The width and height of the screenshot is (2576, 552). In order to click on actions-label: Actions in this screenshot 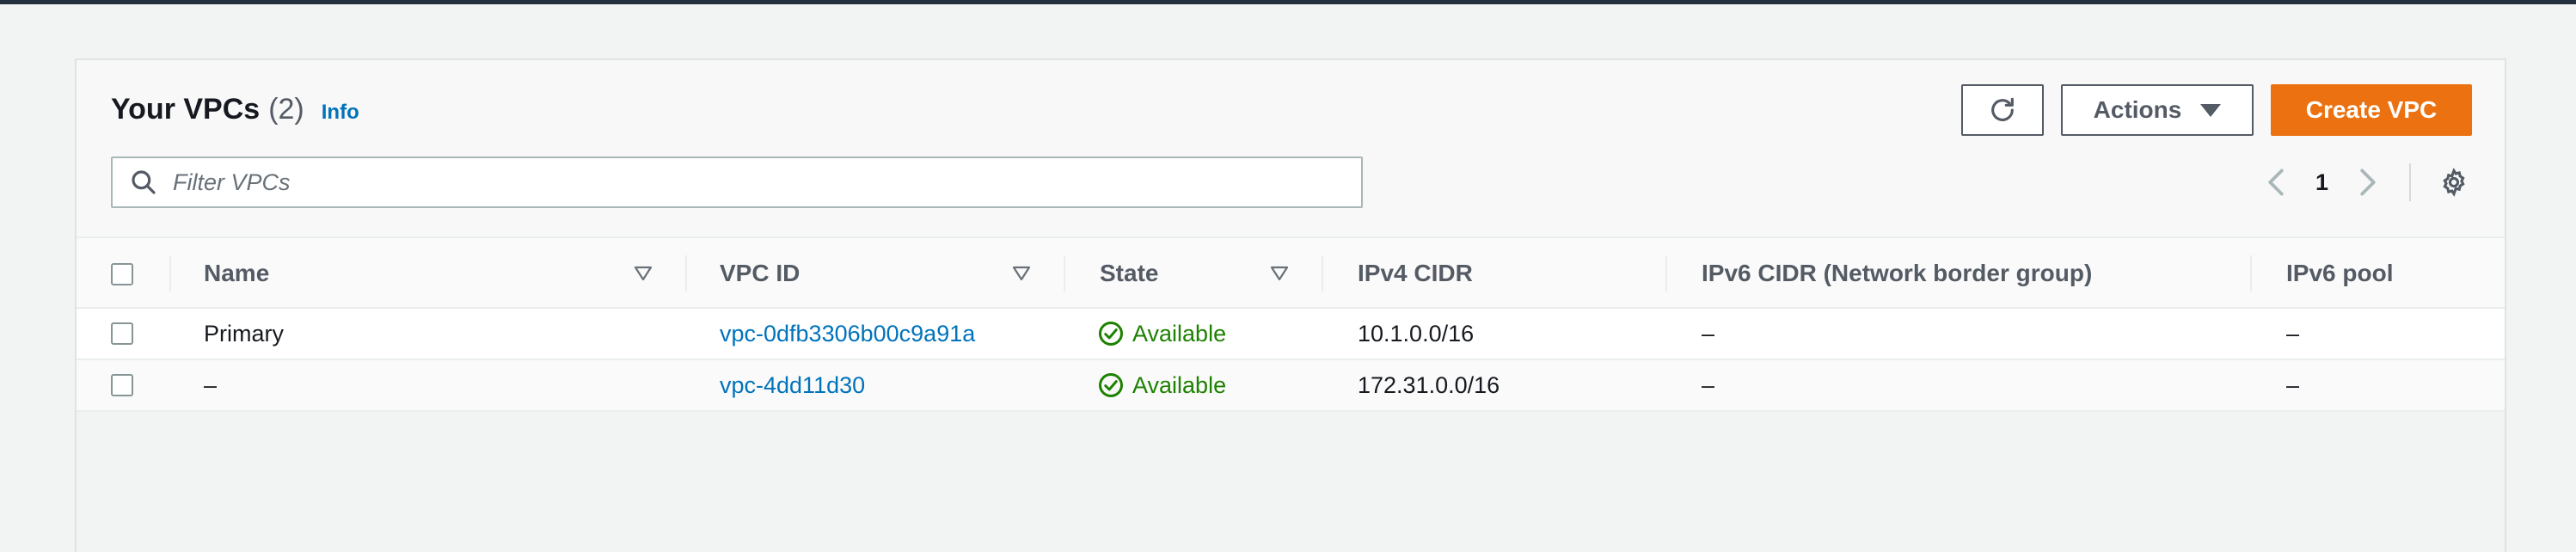, I will do `click(2137, 109)`.